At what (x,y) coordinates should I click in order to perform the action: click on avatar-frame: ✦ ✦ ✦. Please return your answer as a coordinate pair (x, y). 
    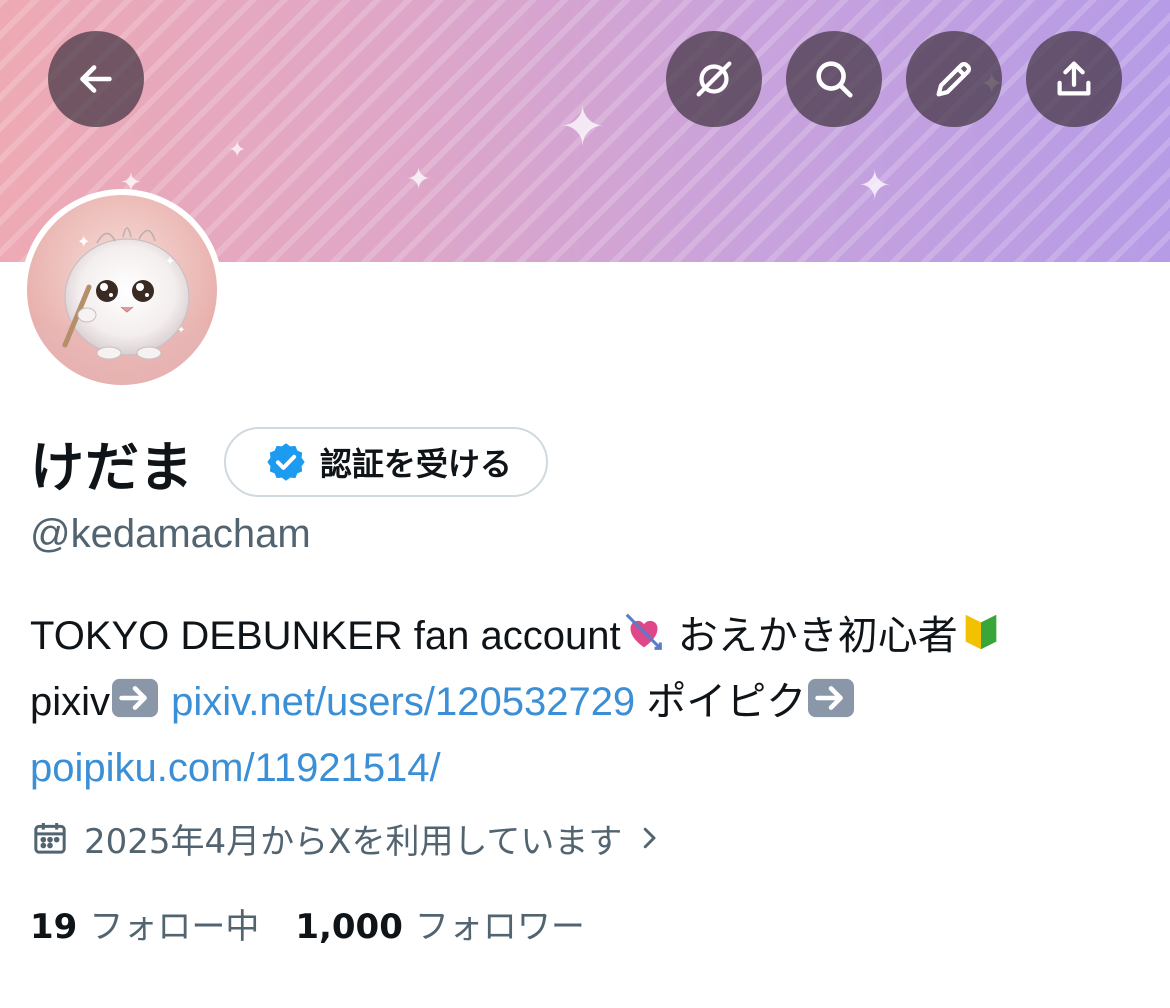
    Looking at the image, I should click on (122, 290).